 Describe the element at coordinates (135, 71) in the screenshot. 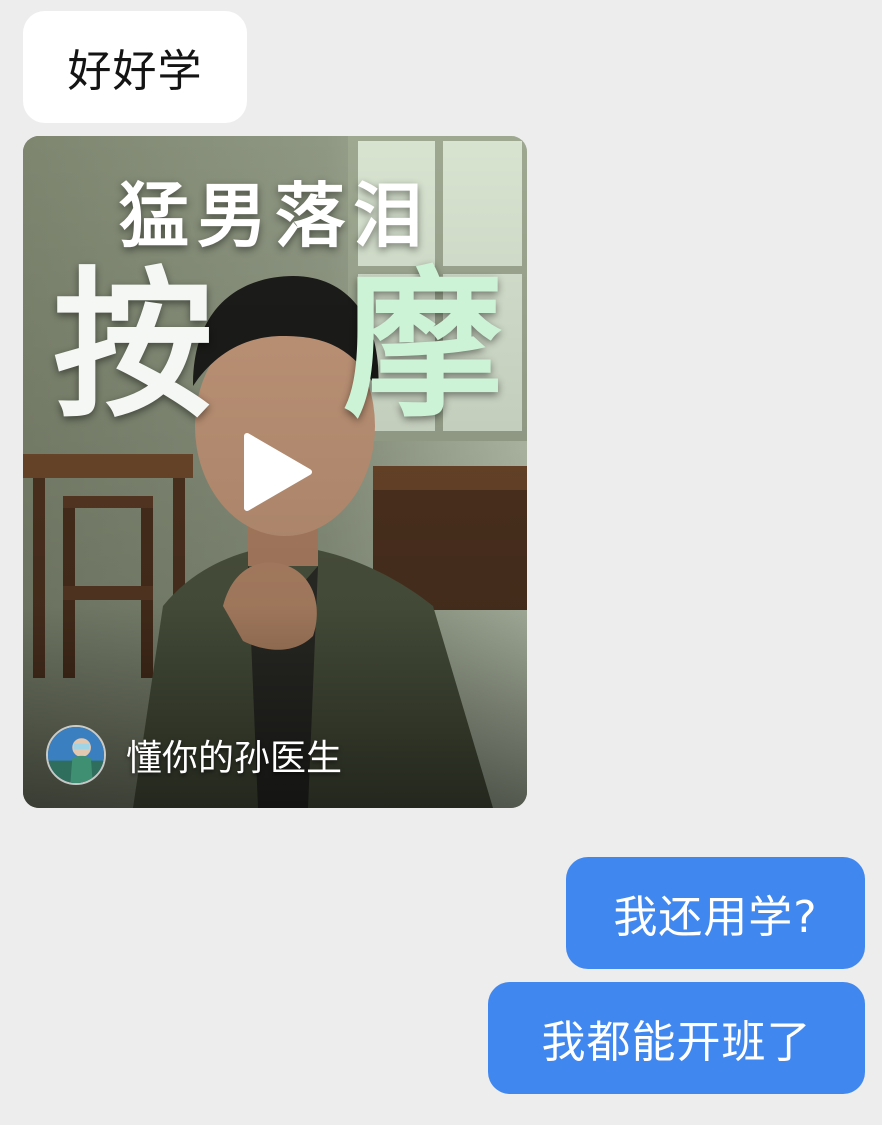

I see `message-text: 好好学` at that location.